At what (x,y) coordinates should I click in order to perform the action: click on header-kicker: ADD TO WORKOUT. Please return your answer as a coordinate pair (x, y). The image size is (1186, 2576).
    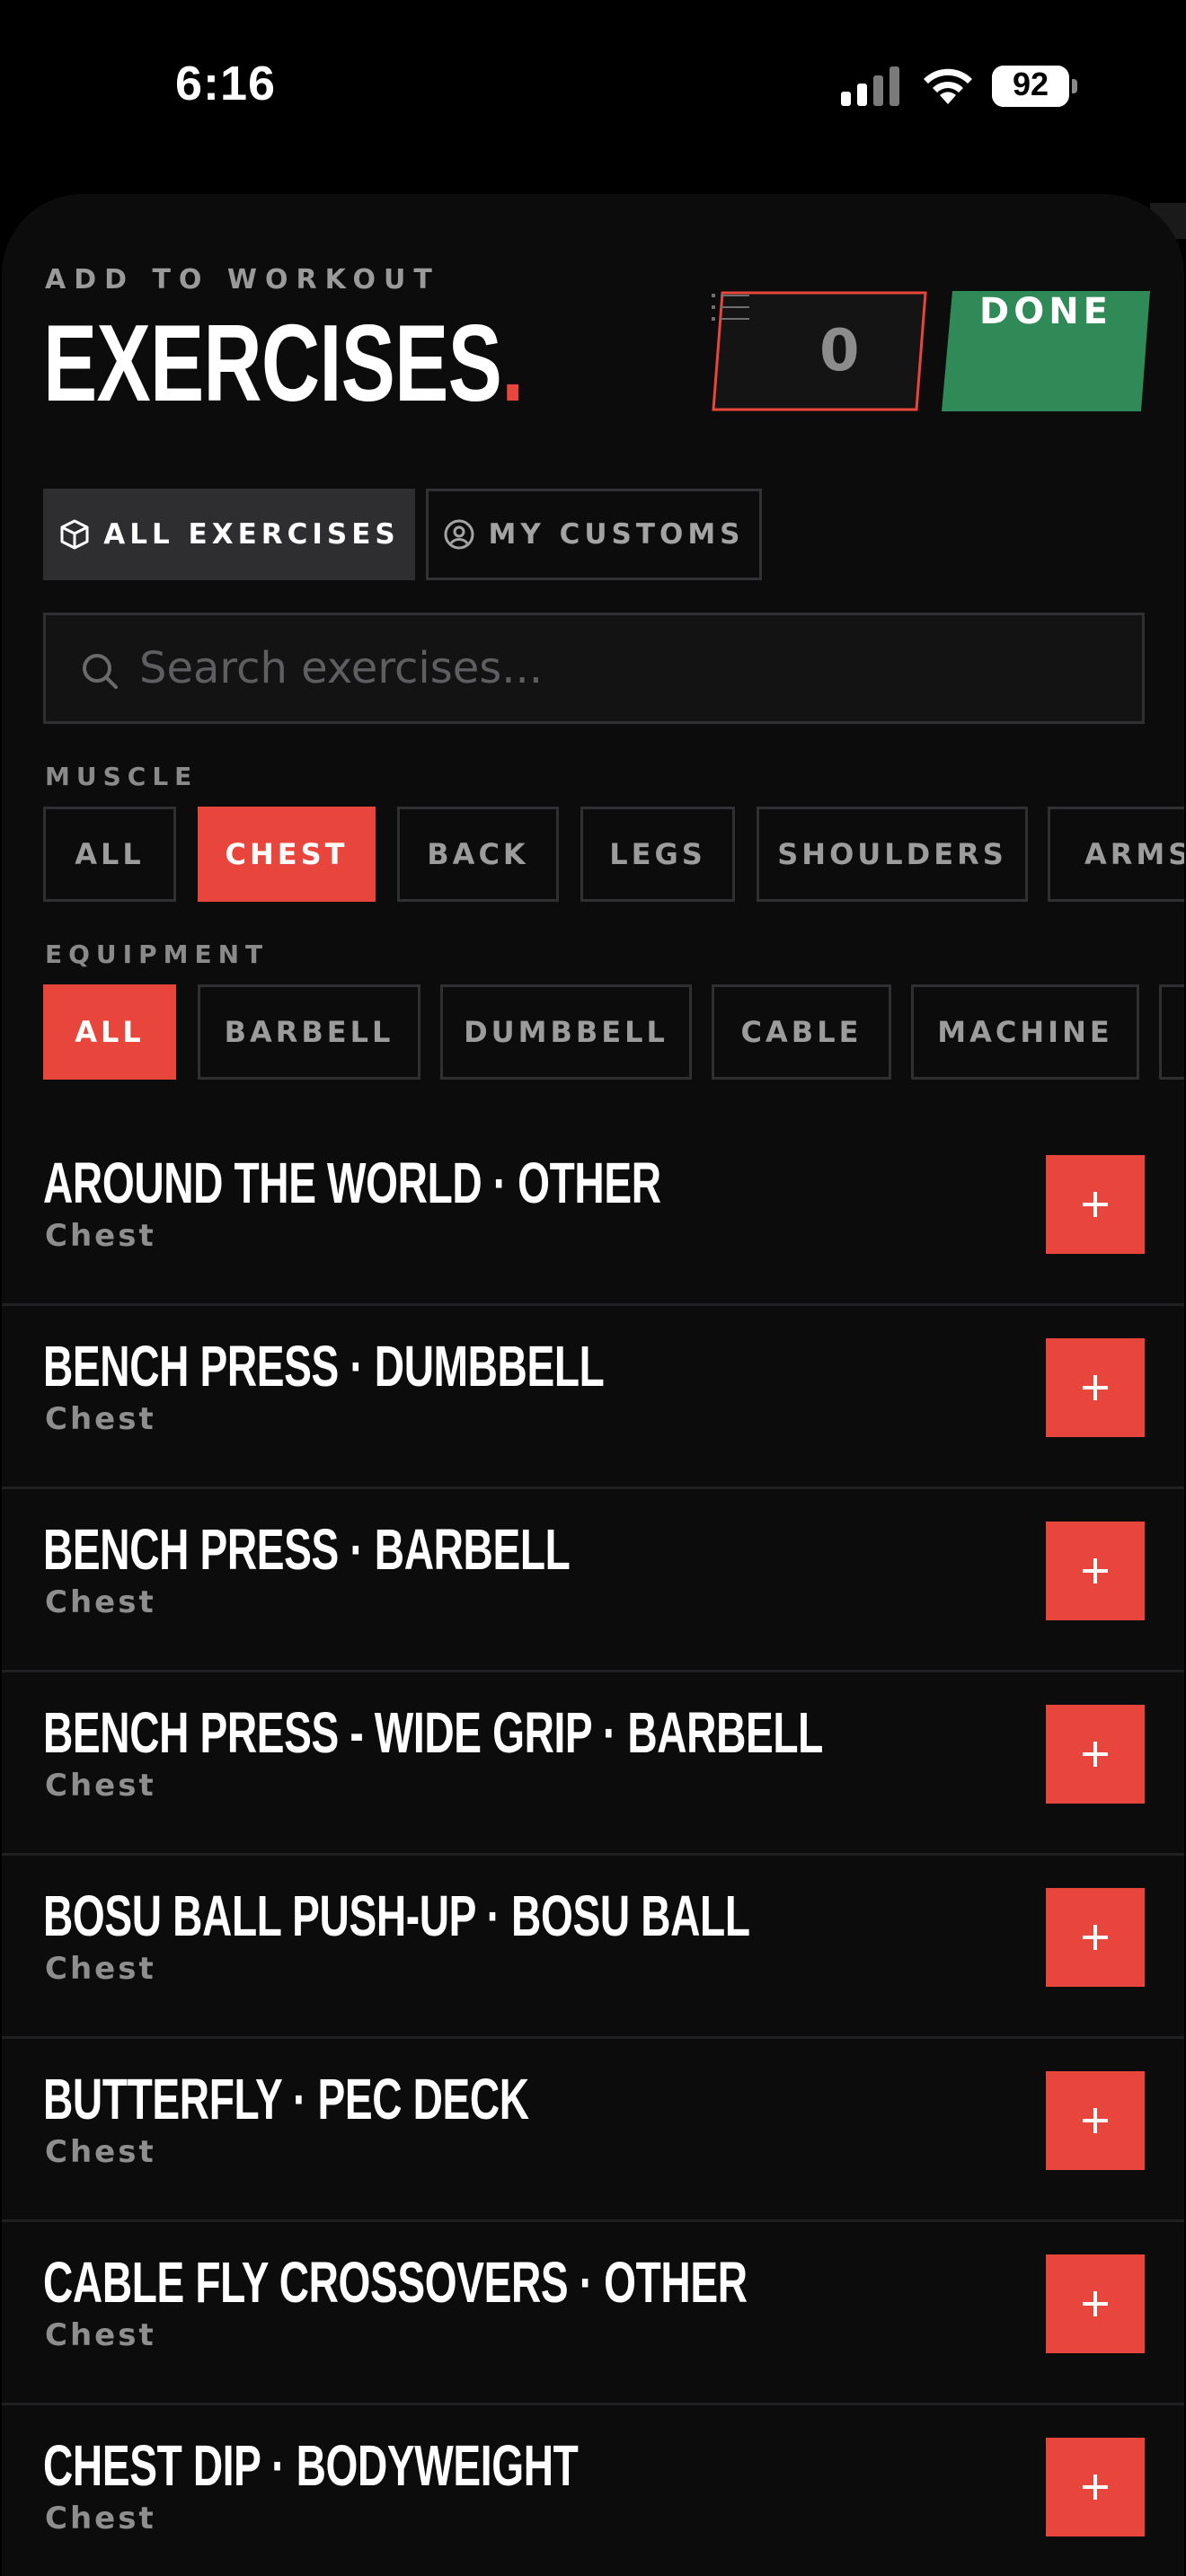
    Looking at the image, I should click on (242, 280).